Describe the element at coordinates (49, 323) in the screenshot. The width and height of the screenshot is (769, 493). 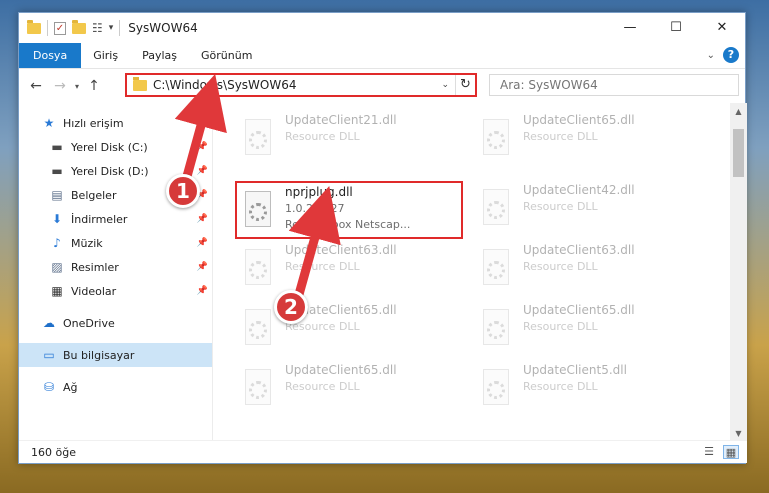
I see `cloud-icon: ☁` at that location.